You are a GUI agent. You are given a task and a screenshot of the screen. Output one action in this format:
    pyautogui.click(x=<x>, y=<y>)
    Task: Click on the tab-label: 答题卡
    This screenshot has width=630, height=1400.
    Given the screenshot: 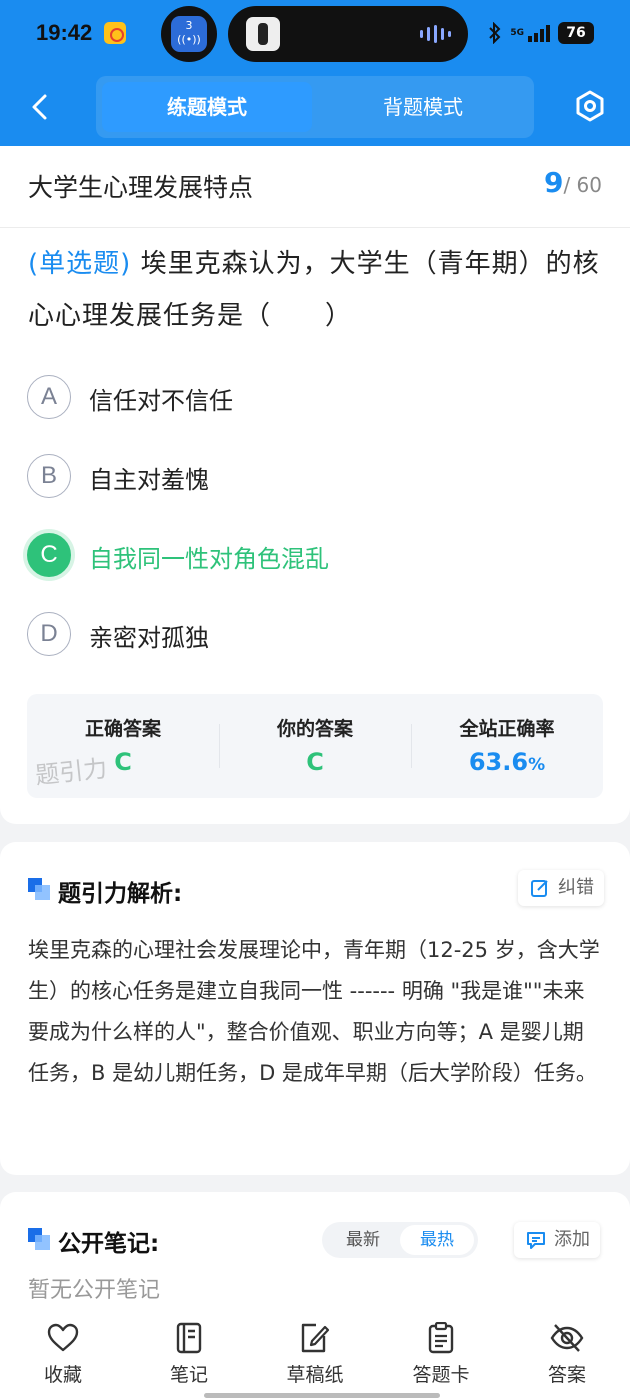 What is the action you would take?
    pyautogui.click(x=441, y=1375)
    